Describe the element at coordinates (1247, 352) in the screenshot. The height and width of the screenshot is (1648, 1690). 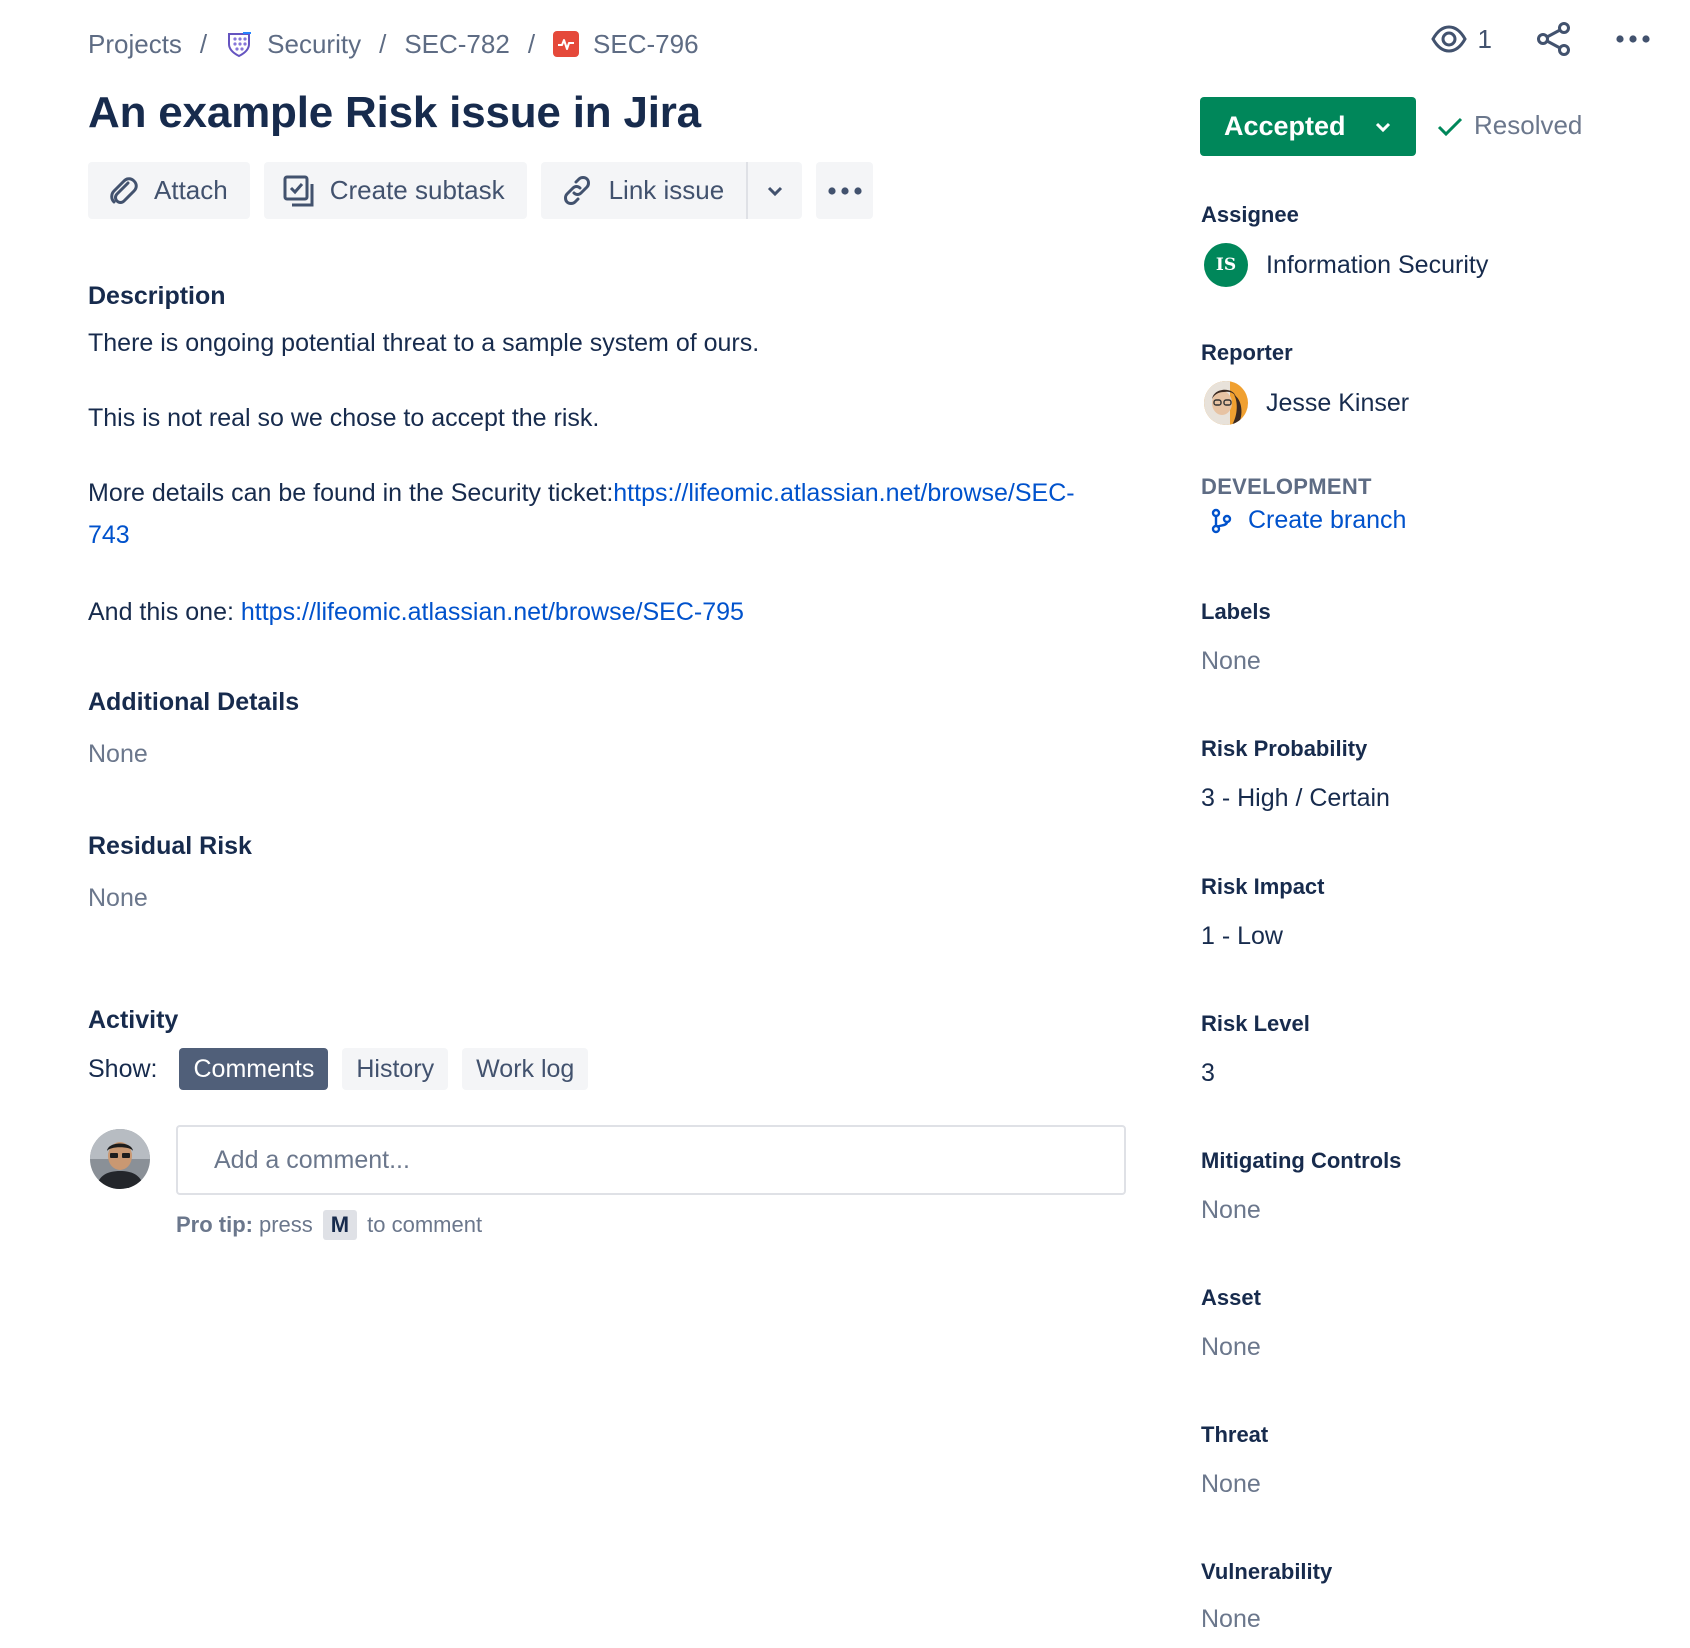
I see `reporter-label: Reporter` at that location.